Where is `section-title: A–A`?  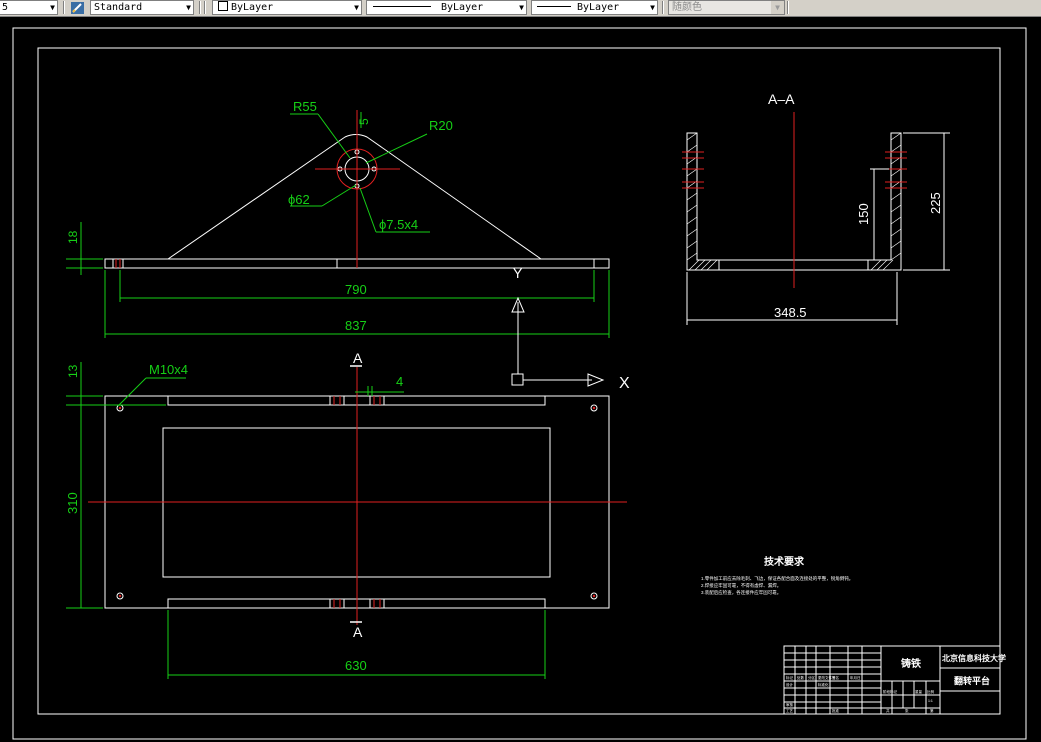 section-title: A–A is located at coordinates (781, 99).